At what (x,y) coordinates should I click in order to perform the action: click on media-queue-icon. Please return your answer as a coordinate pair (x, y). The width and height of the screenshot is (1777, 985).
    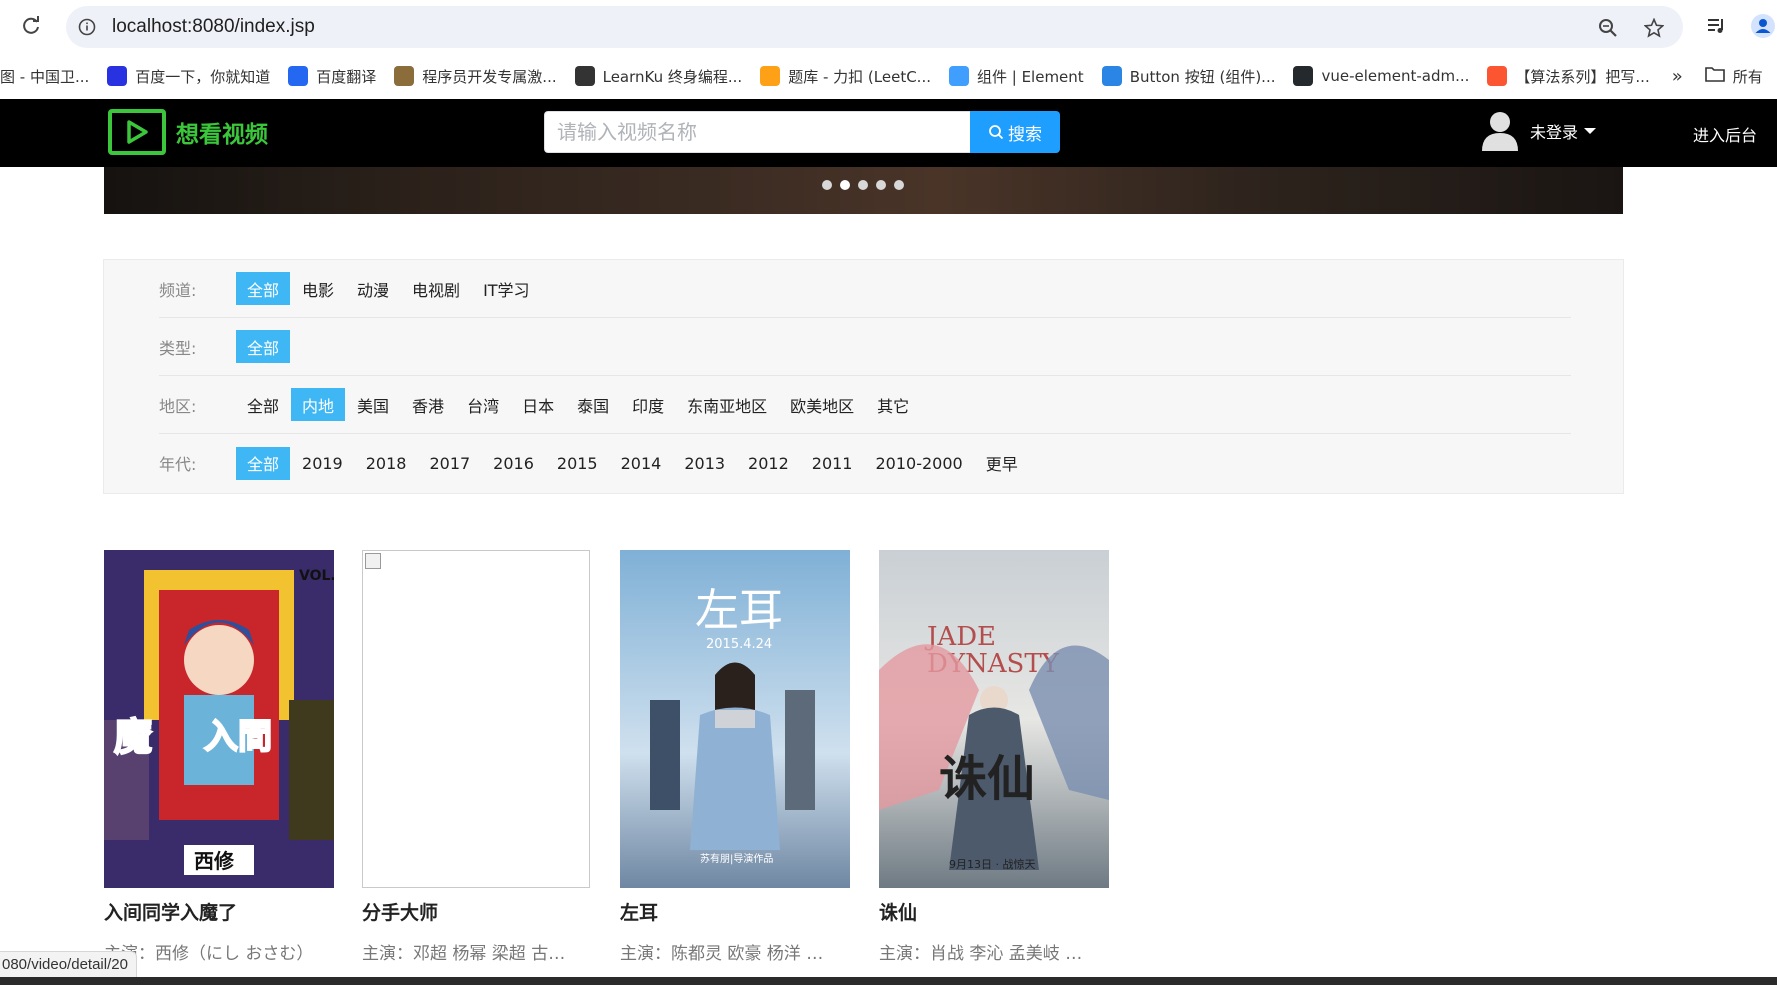
    Looking at the image, I should click on (1717, 26).